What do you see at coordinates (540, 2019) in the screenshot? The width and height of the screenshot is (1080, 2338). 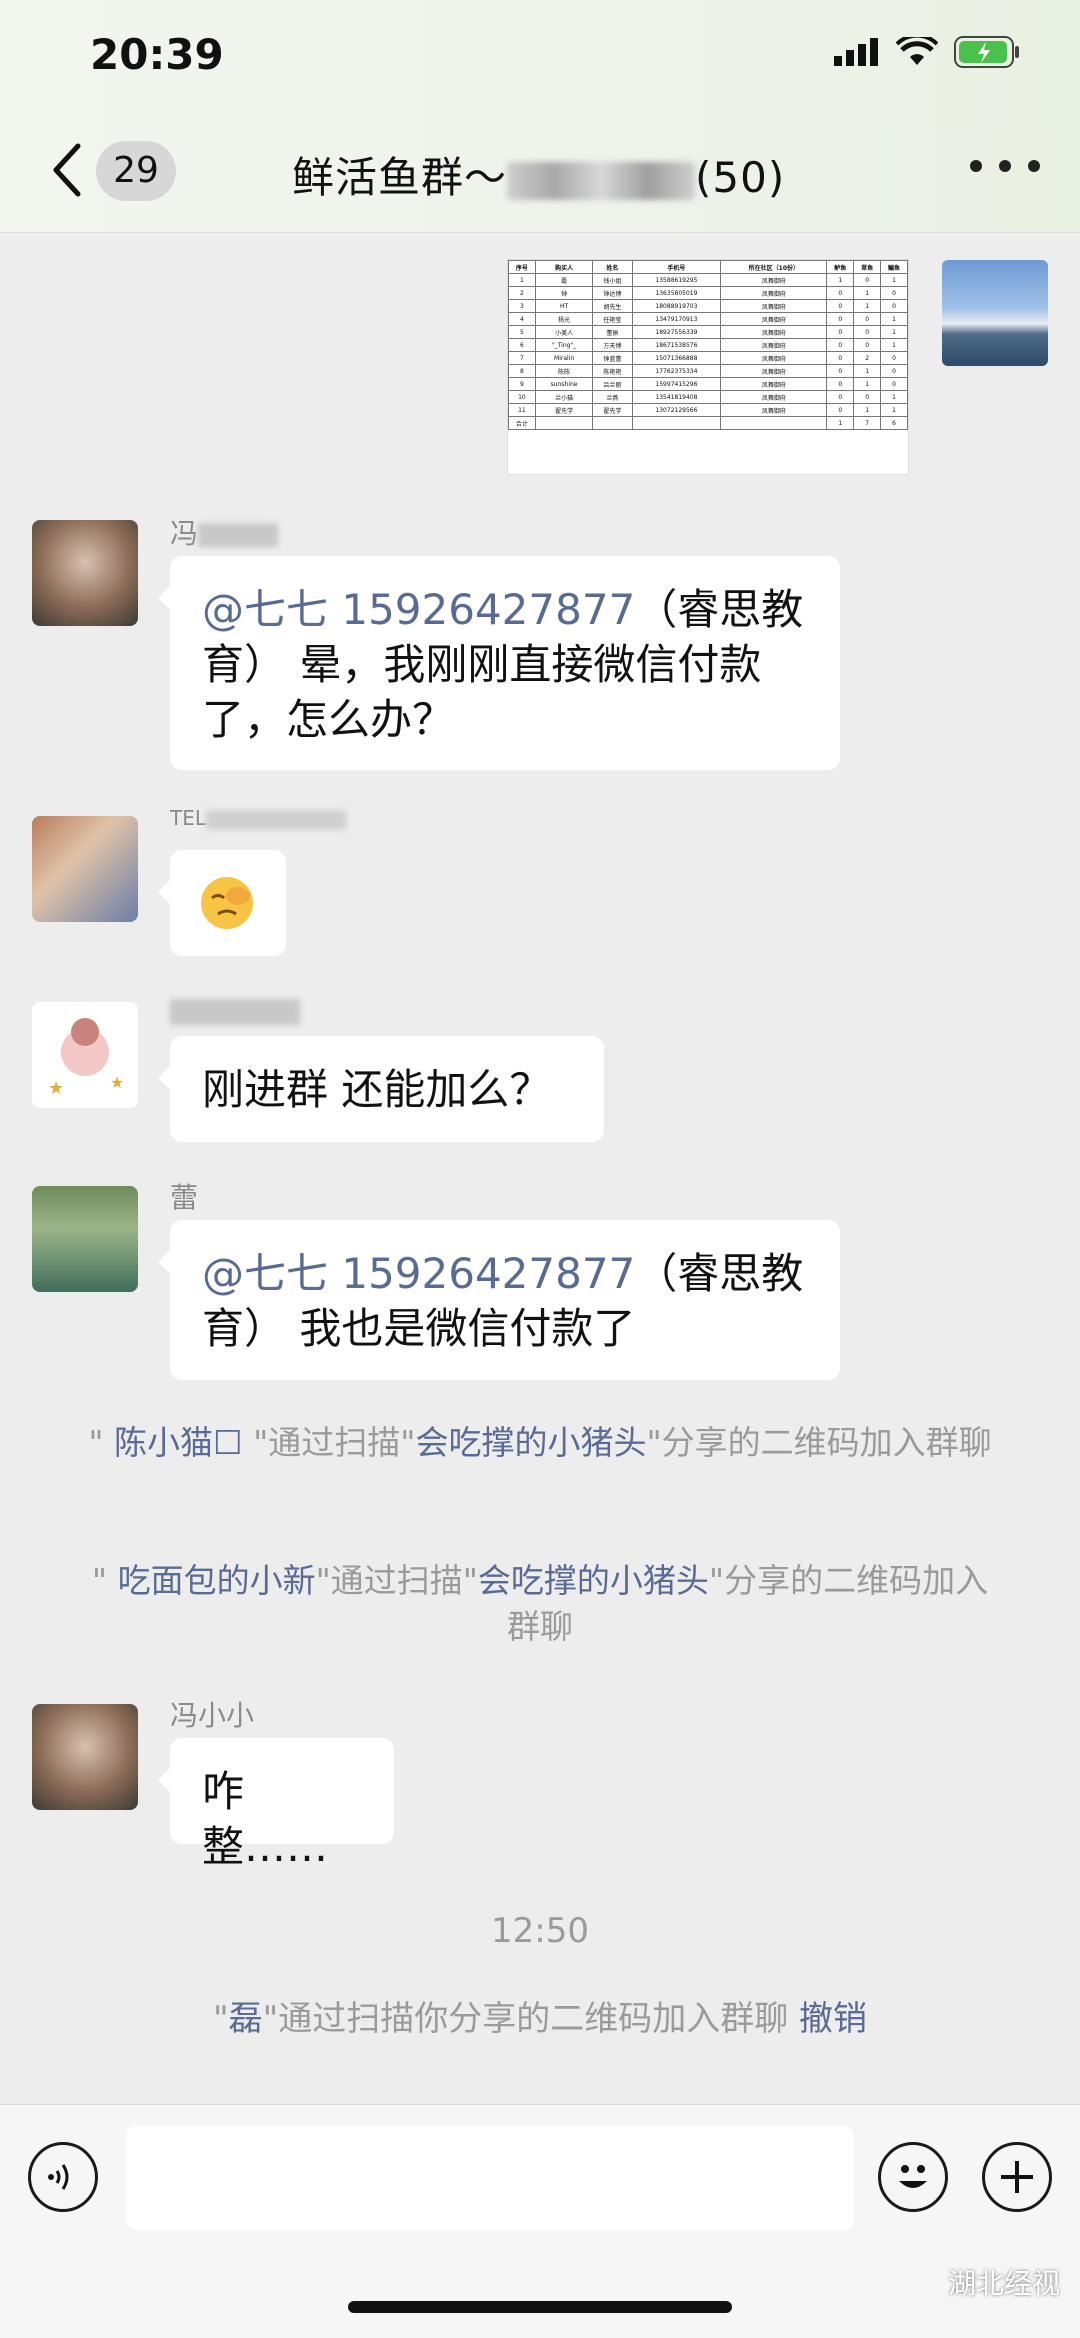 I see `system-notice-join: "磊"通过扫描你分享的二维码加入群聊 撤销` at bounding box center [540, 2019].